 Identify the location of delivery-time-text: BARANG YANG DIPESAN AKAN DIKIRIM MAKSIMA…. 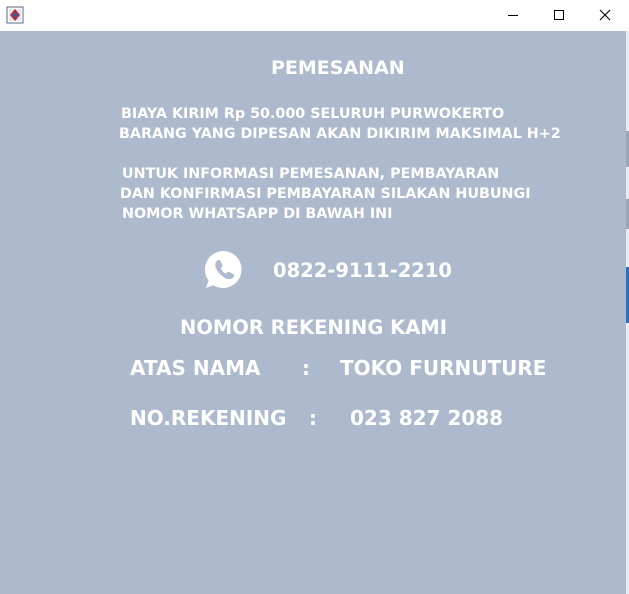
(340, 134).